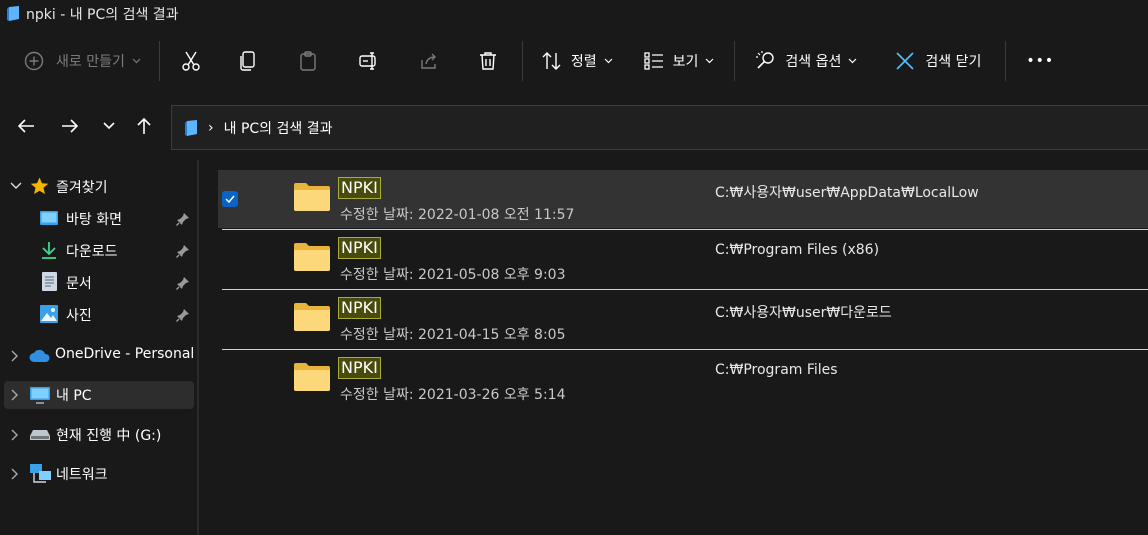 The height and width of the screenshot is (535, 1148). I want to click on arrow-right-icon, so click(70, 126).